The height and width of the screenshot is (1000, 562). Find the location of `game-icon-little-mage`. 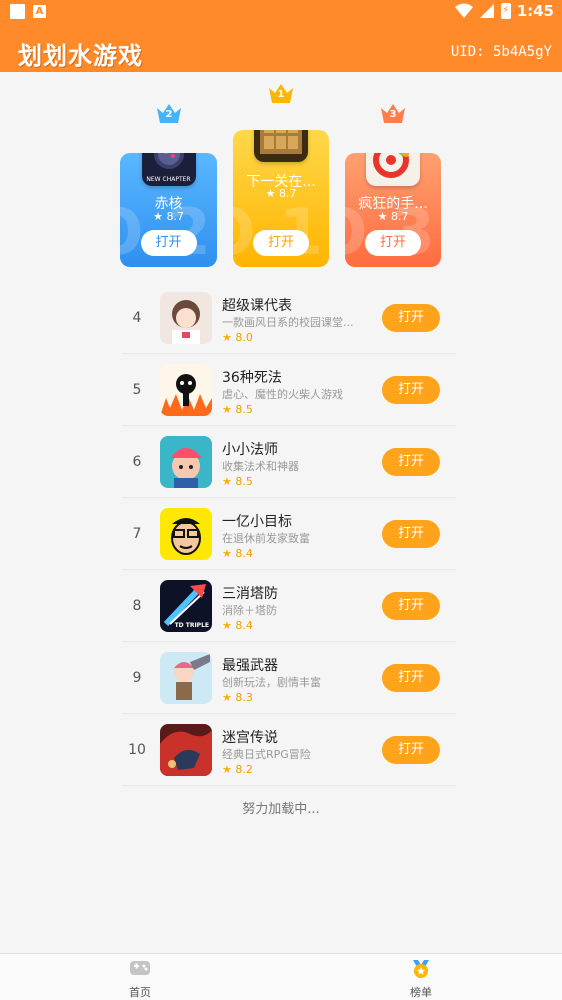

game-icon-little-mage is located at coordinates (186, 462).